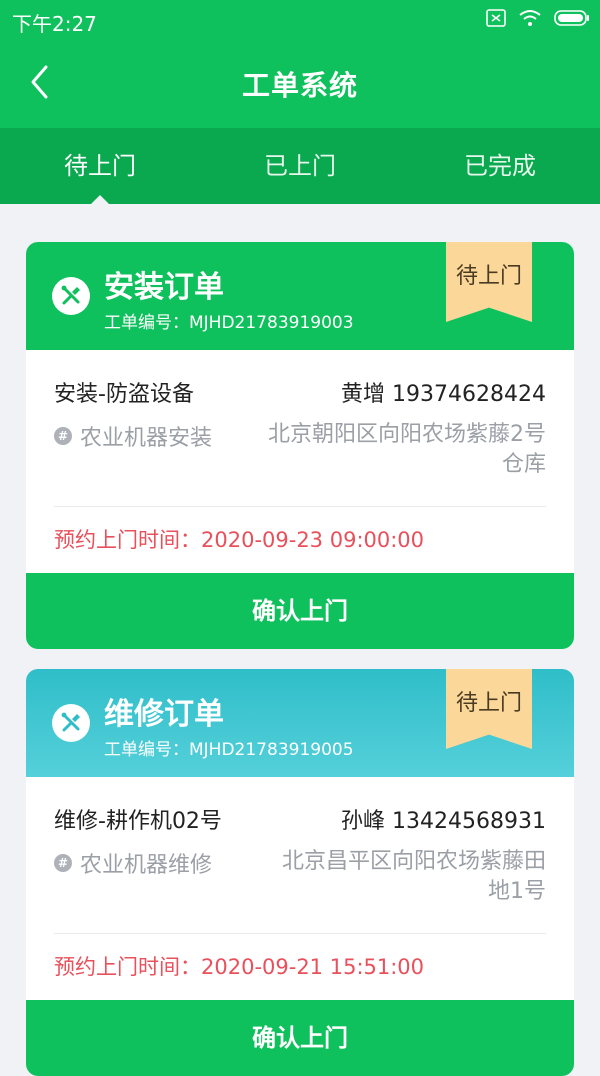  Describe the element at coordinates (413, 876) in the screenshot. I see `address: 北京昌平区向阳农场紫藤田地1号` at that location.